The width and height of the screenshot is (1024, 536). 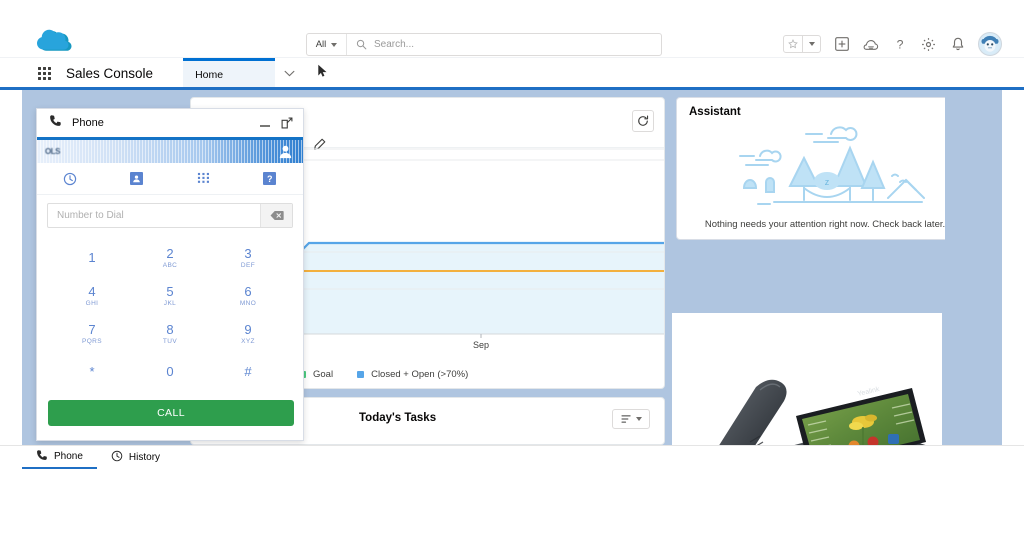 I want to click on keypad-grid-icon, so click(x=203, y=177).